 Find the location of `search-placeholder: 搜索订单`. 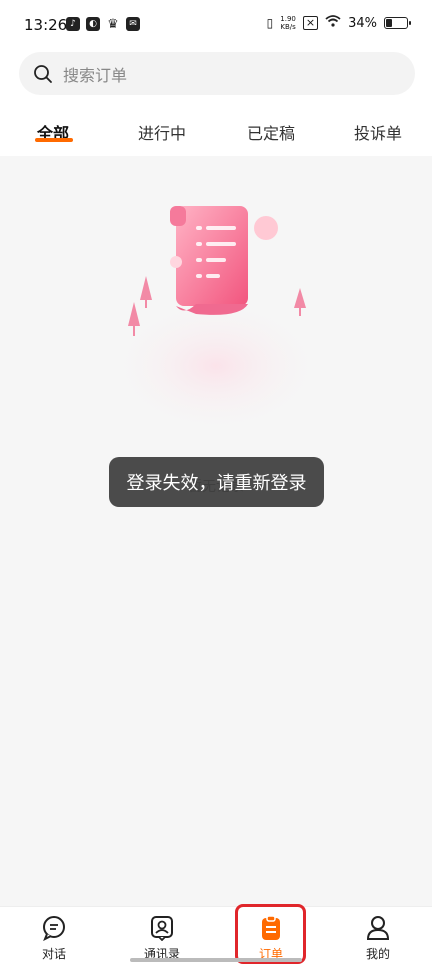

search-placeholder: 搜索订单 is located at coordinates (95, 75).